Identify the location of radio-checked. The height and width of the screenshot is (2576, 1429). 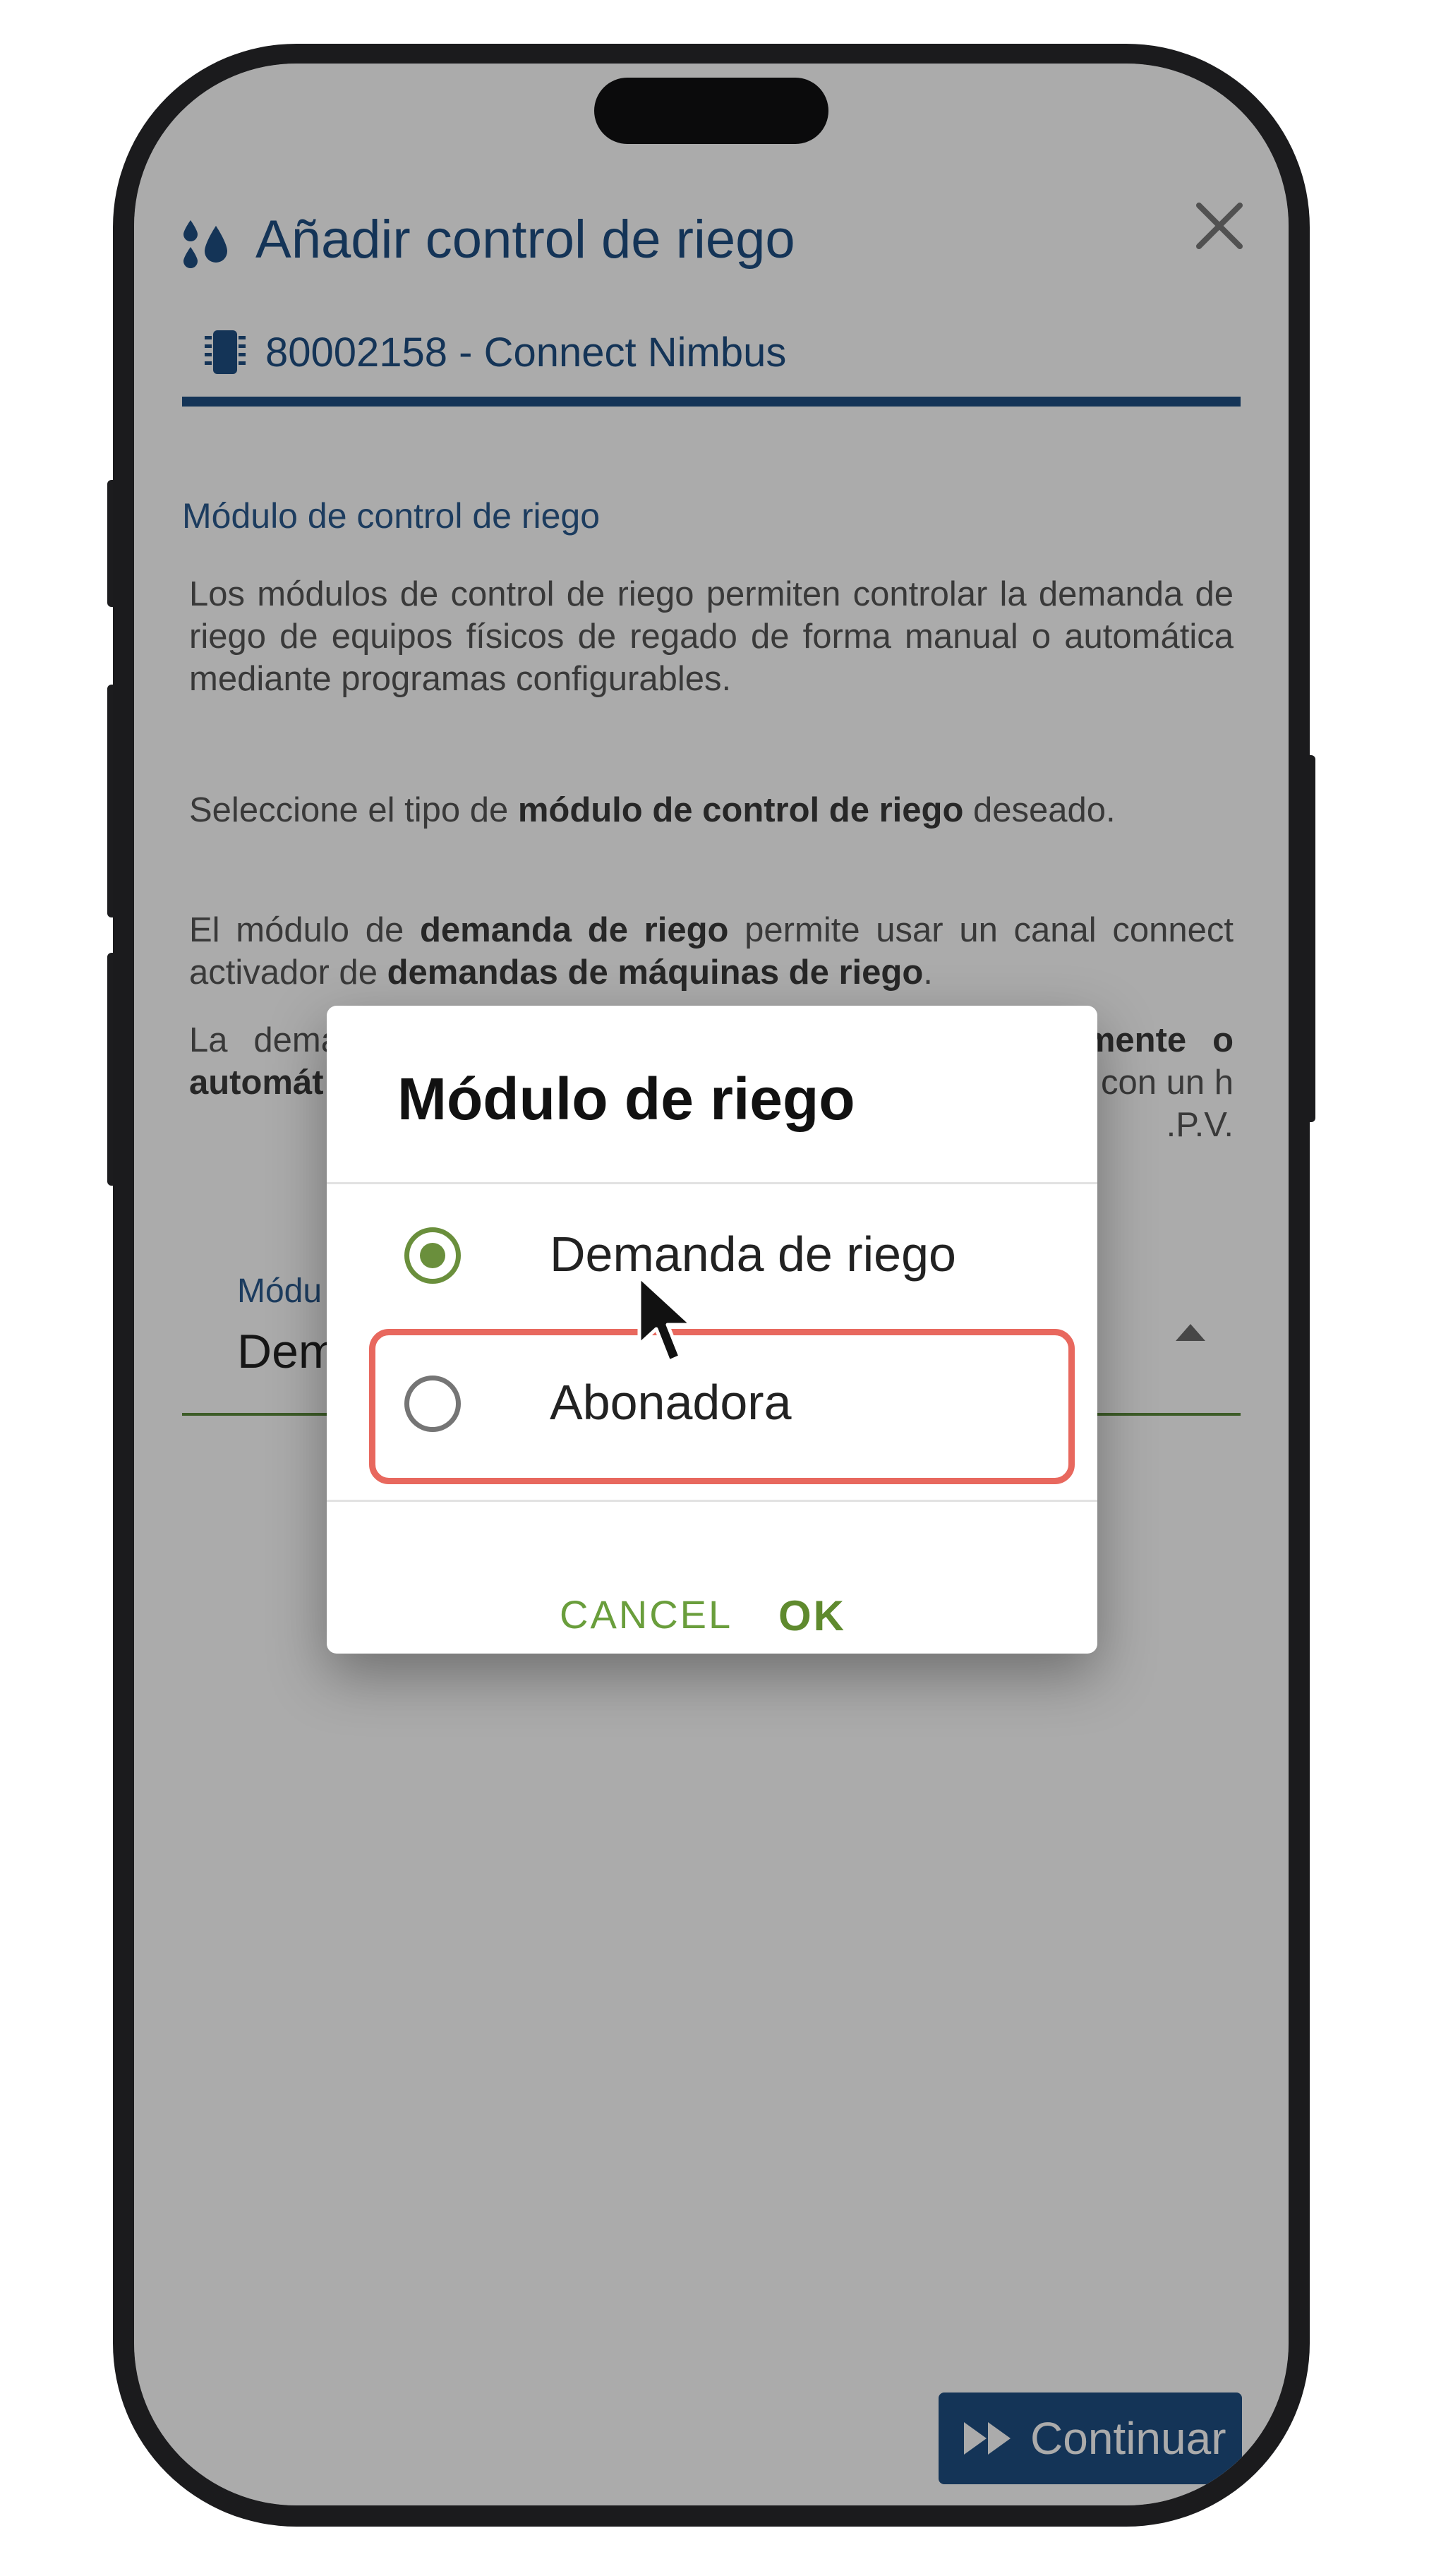
(432, 1255).